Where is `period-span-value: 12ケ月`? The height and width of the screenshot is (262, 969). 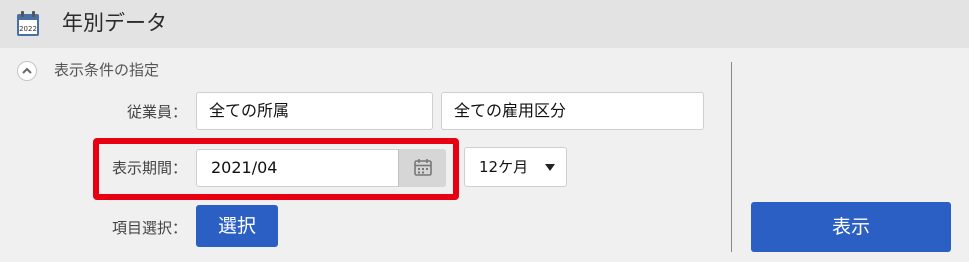 period-span-value: 12ケ月 is located at coordinates (504, 167).